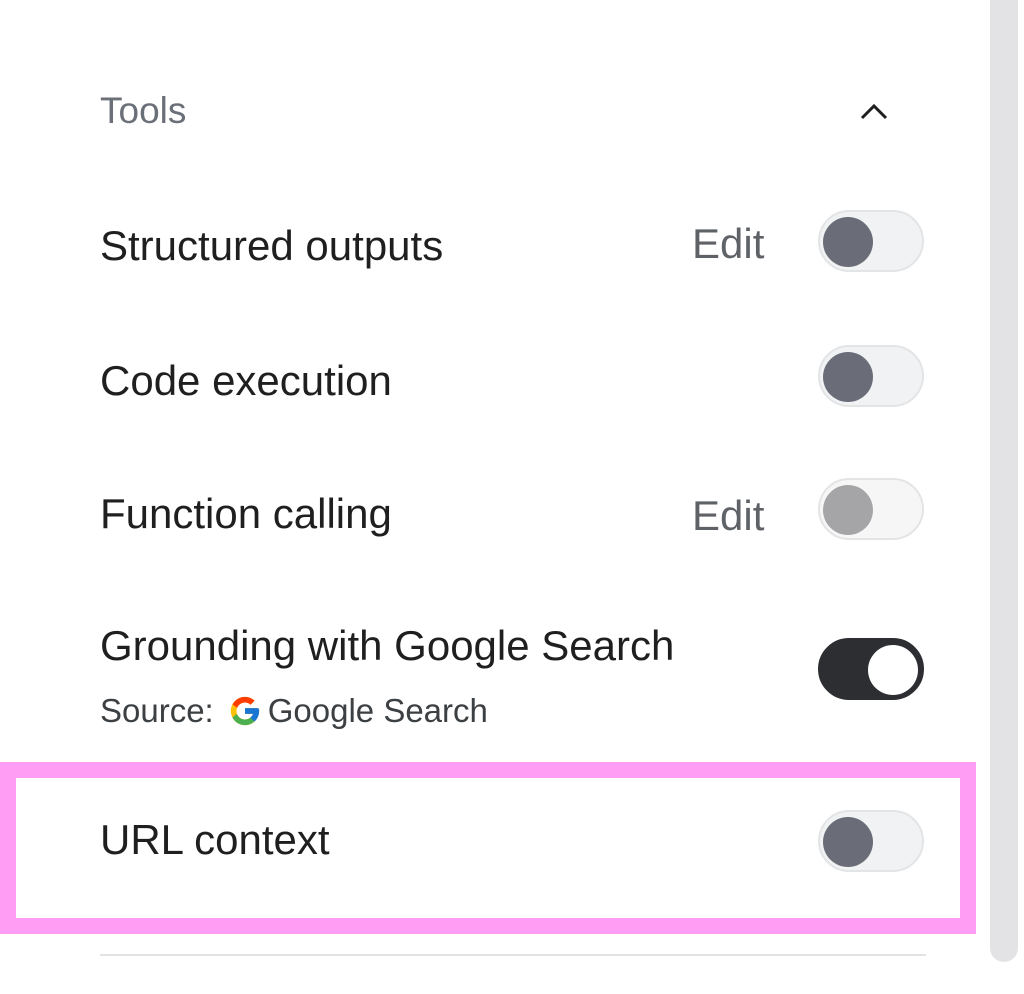  What do you see at coordinates (513, 955) in the screenshot?
I see `divider` at bounding box center [513, 955].